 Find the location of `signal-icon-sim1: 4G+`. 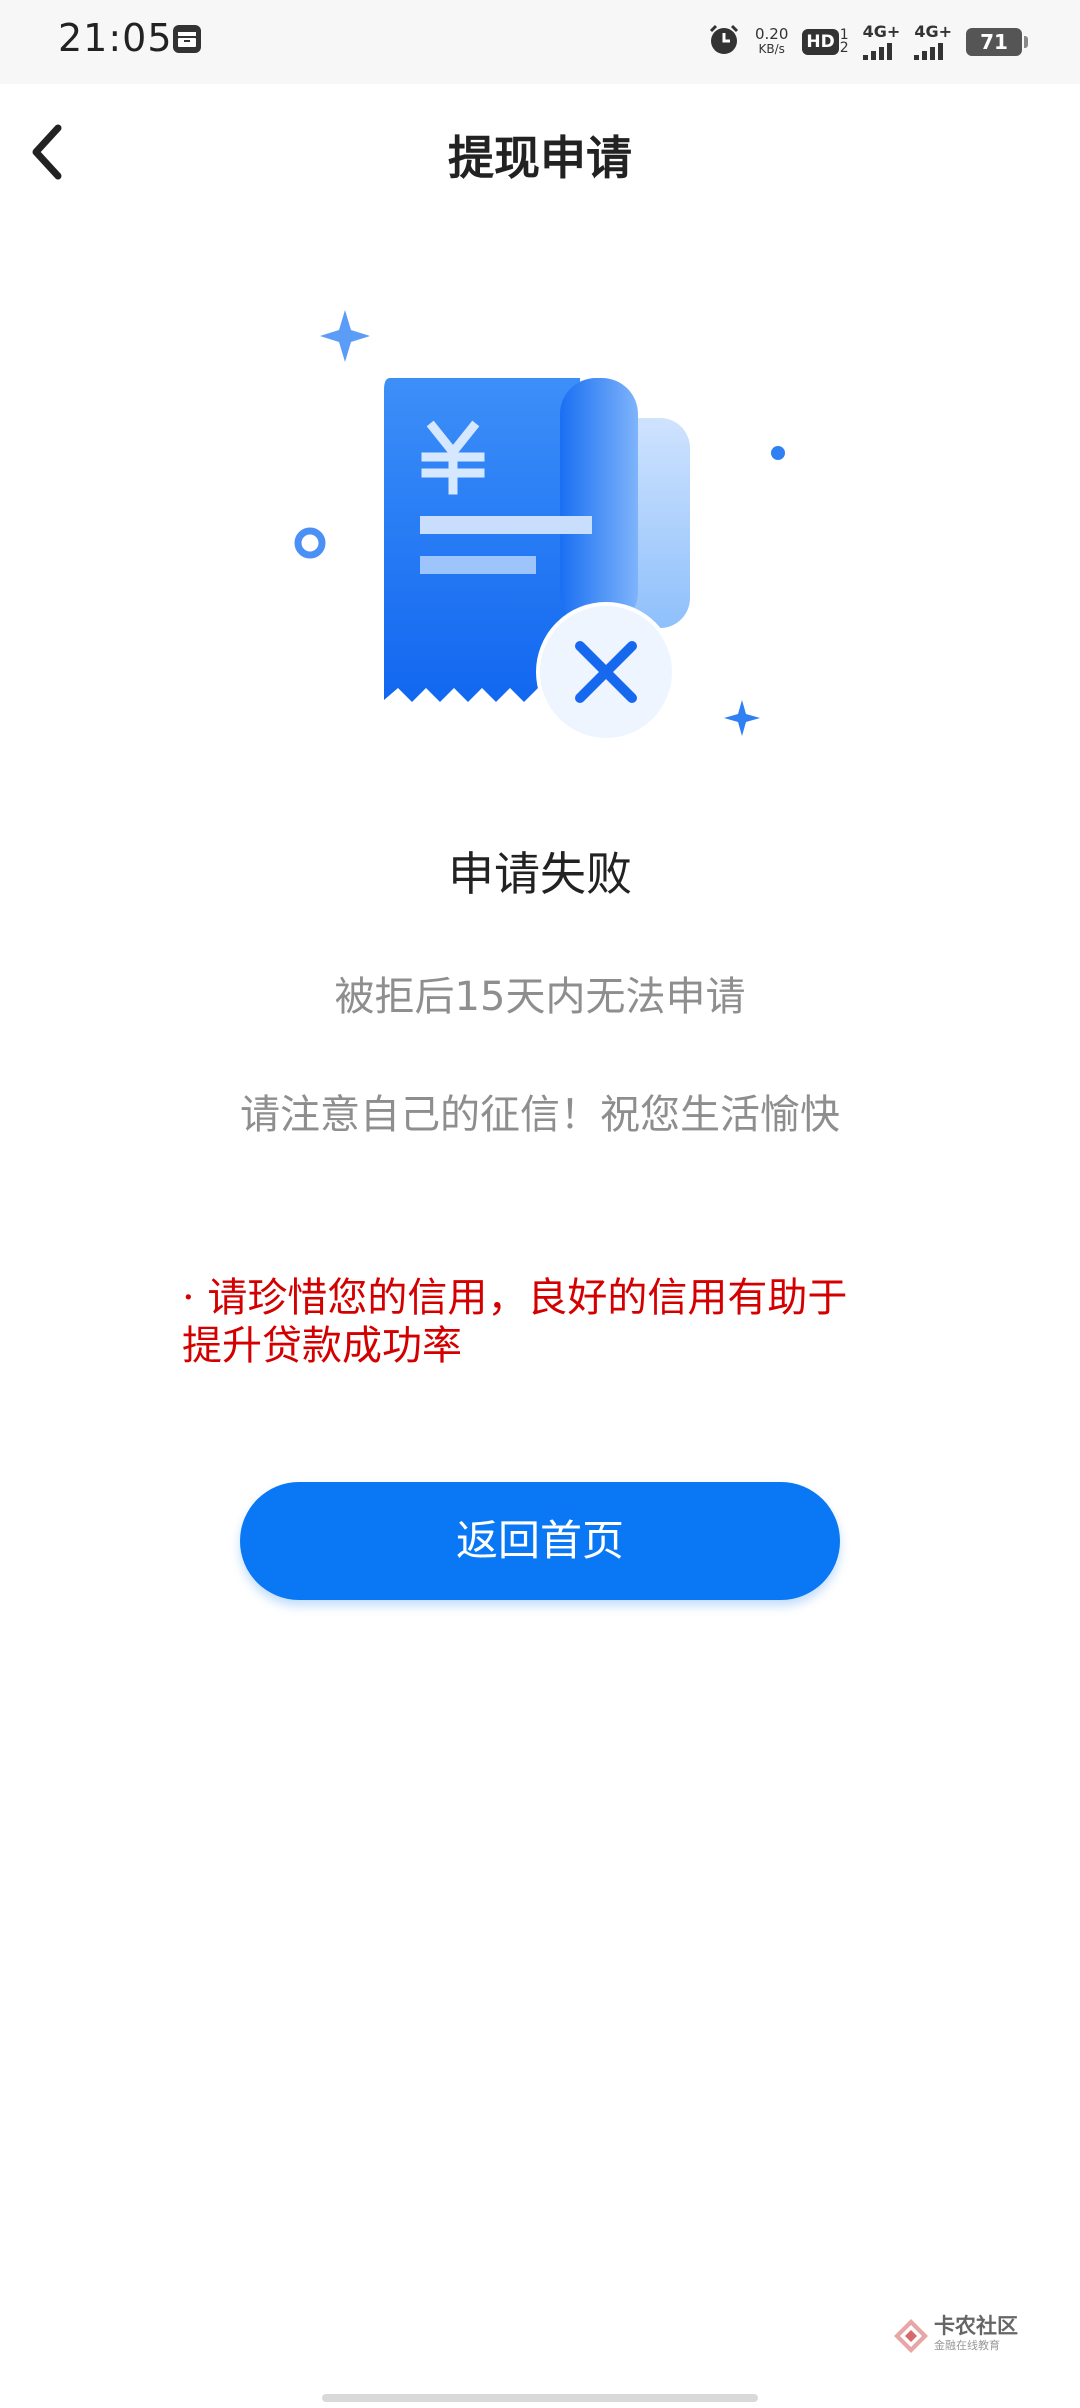

signal-icon-sim1: 4G+ is located at coordinates (881, 41).